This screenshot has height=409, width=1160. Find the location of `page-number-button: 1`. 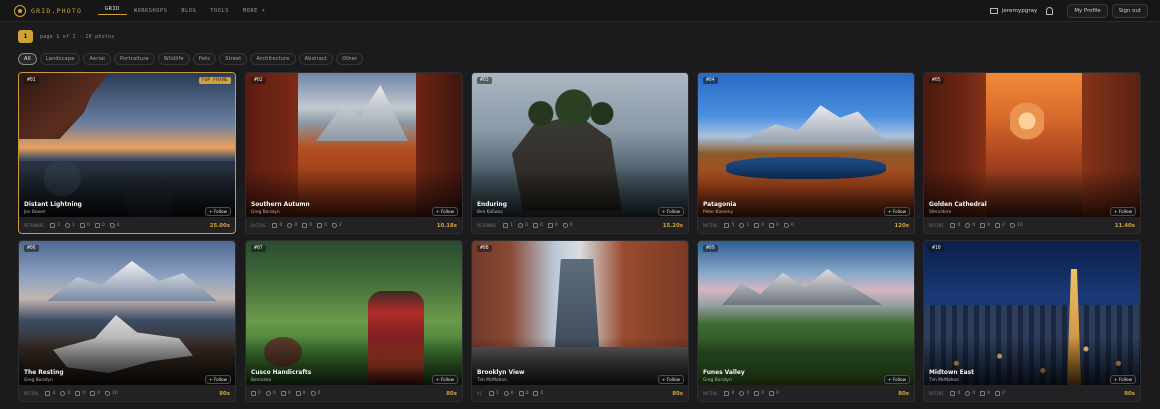

page-number-button: 1 is located at coordinates (25, 36).